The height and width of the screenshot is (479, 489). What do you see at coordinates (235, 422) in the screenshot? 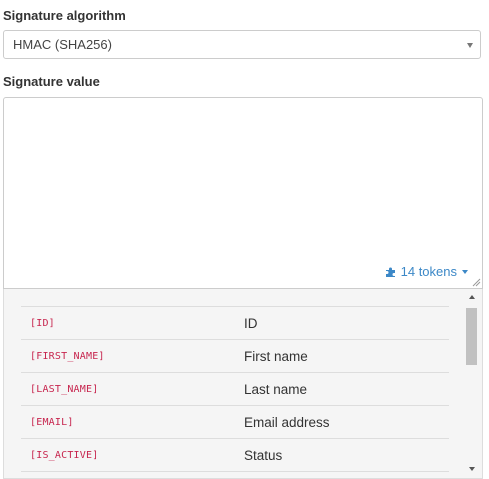
I see `token-row: [EMAIL] Email address` at bounding box center [235, 422].